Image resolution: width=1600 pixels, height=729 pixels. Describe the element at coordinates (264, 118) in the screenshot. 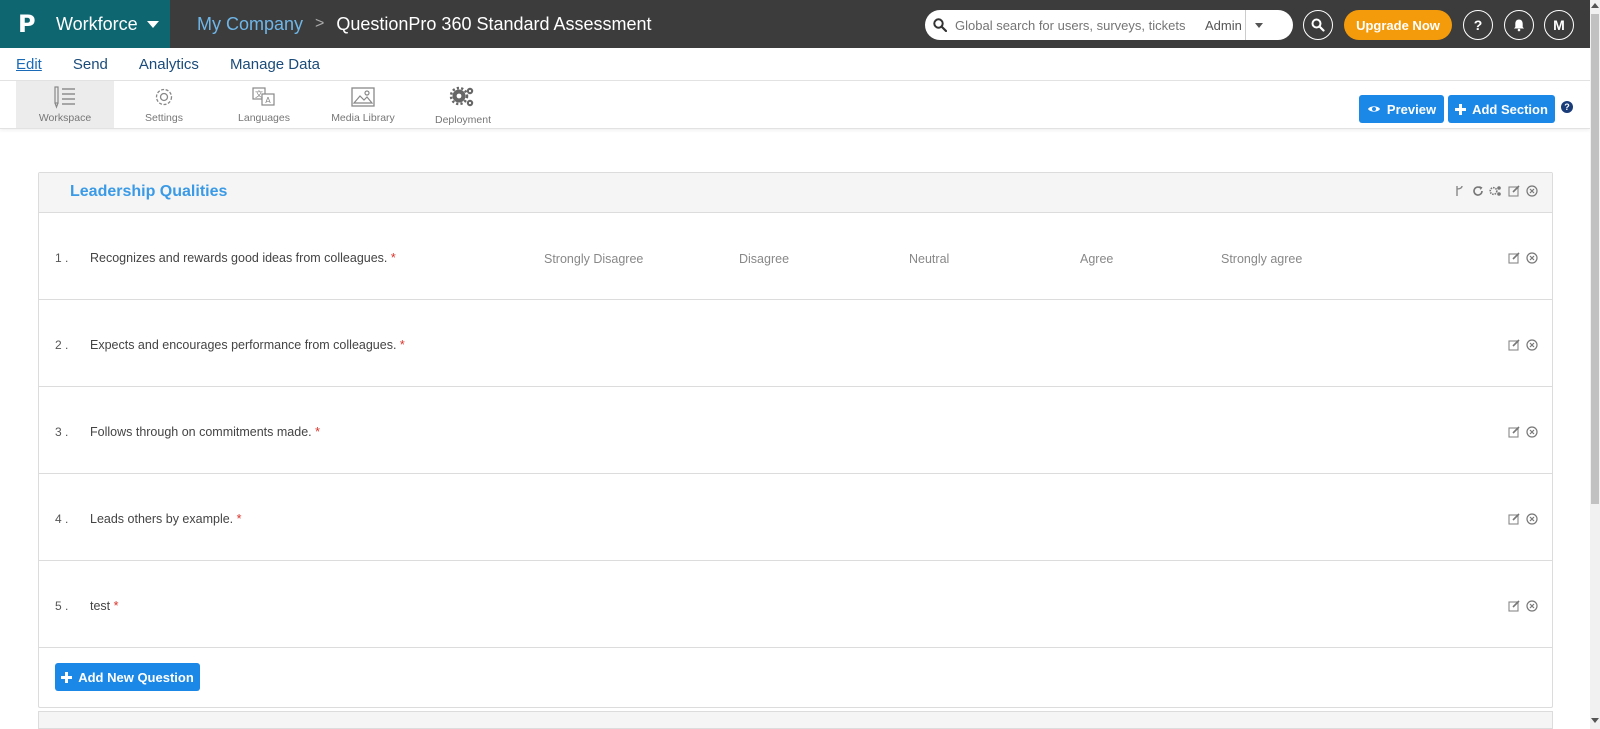

I see `tool-label: Languages` at that location.